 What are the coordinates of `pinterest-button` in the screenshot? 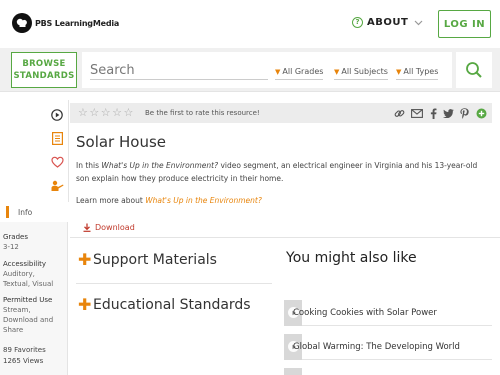 It's located at (464, 113).